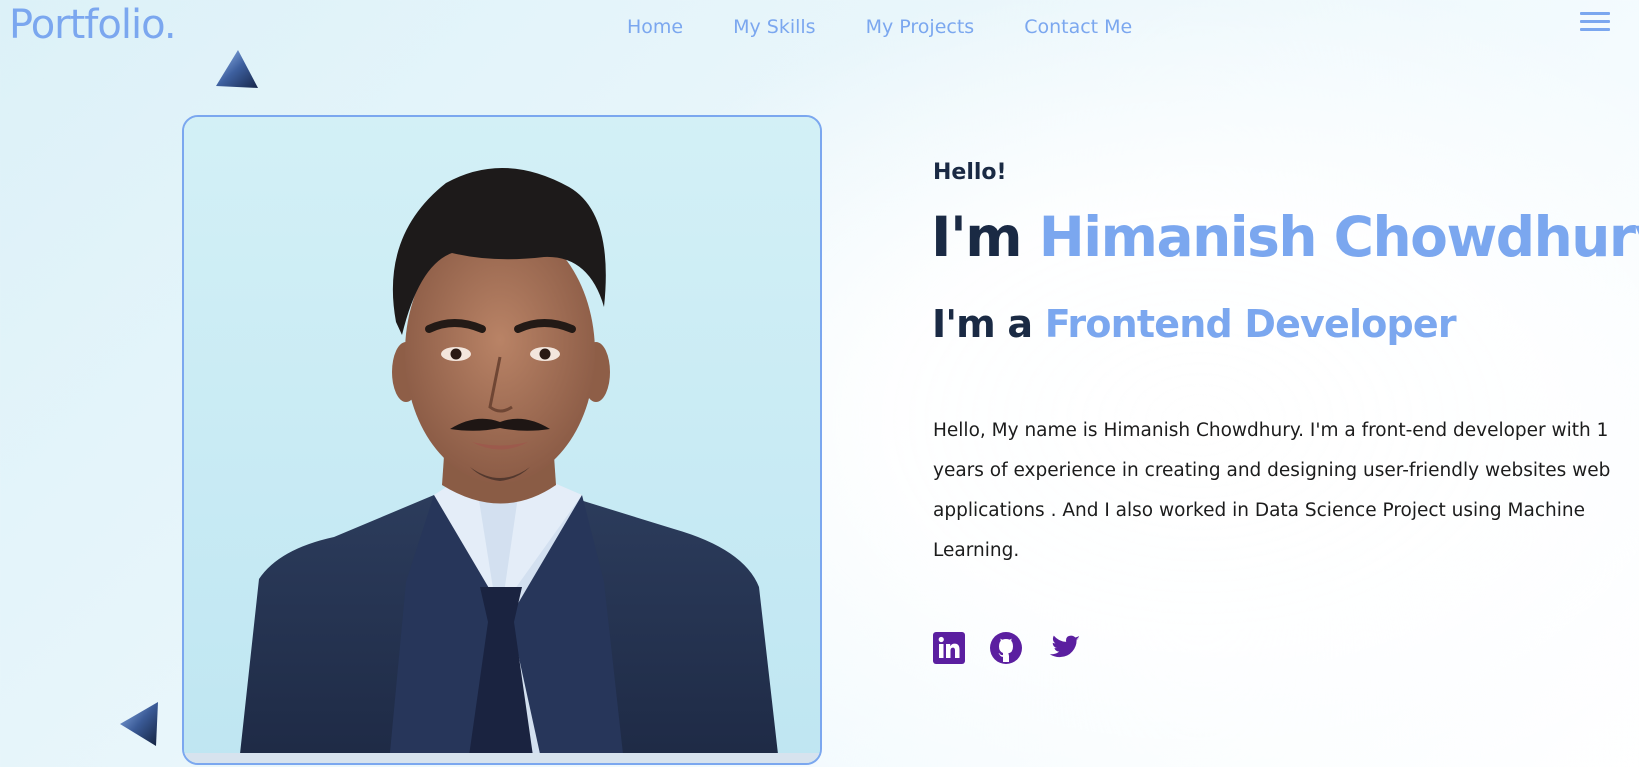 The height and width of the screenshot is (767, 1639). I want to click on nav-contact-me: Contact Me, so click(1078, 27).